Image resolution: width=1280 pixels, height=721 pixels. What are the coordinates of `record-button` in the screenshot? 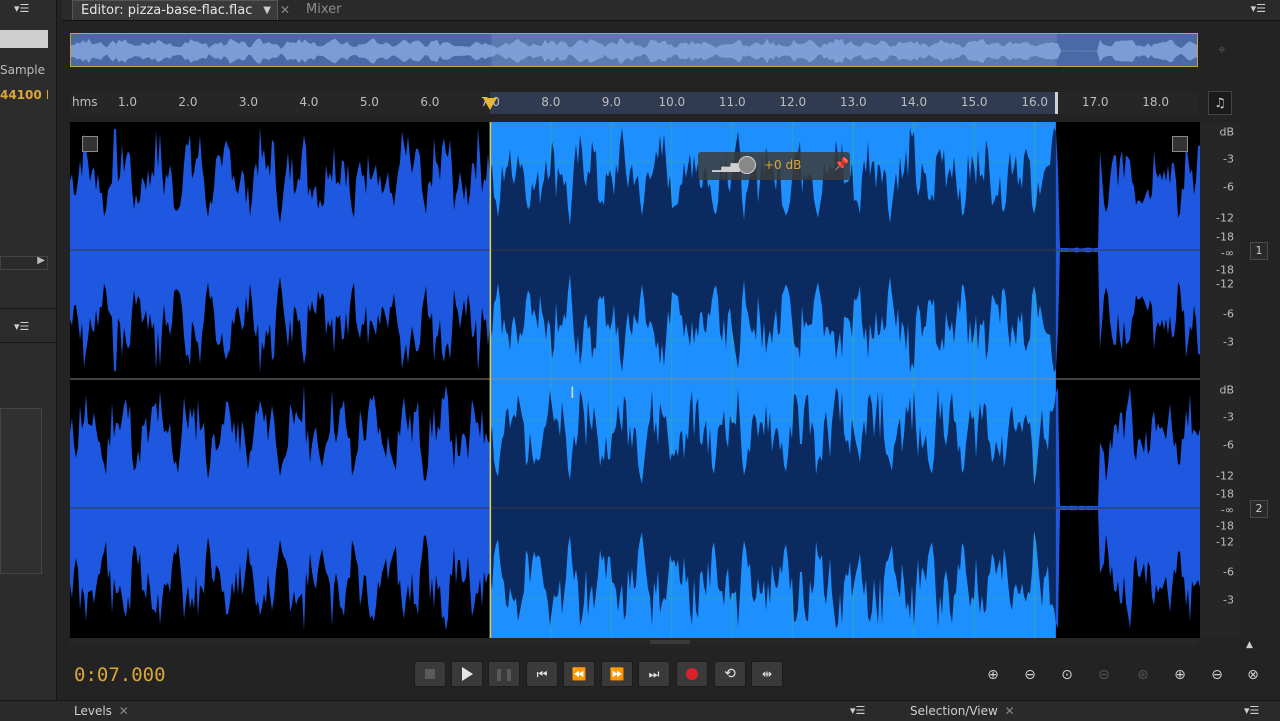 It's located at (692, 674).